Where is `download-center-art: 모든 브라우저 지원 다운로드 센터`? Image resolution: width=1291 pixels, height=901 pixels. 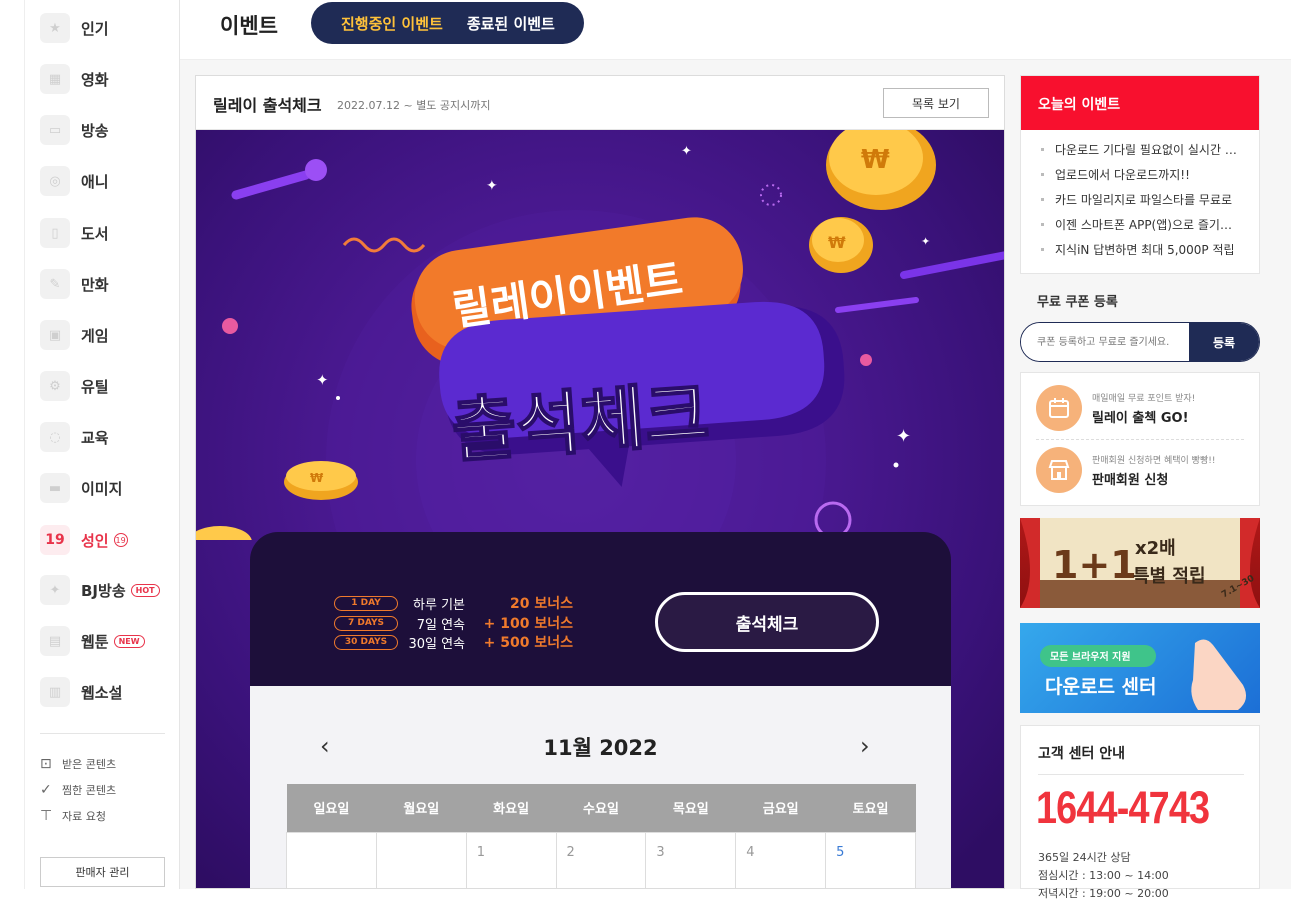
download-center-art: 모든 브라우저 지원 다운로드 센터 is located at coordinates (1143, 674).